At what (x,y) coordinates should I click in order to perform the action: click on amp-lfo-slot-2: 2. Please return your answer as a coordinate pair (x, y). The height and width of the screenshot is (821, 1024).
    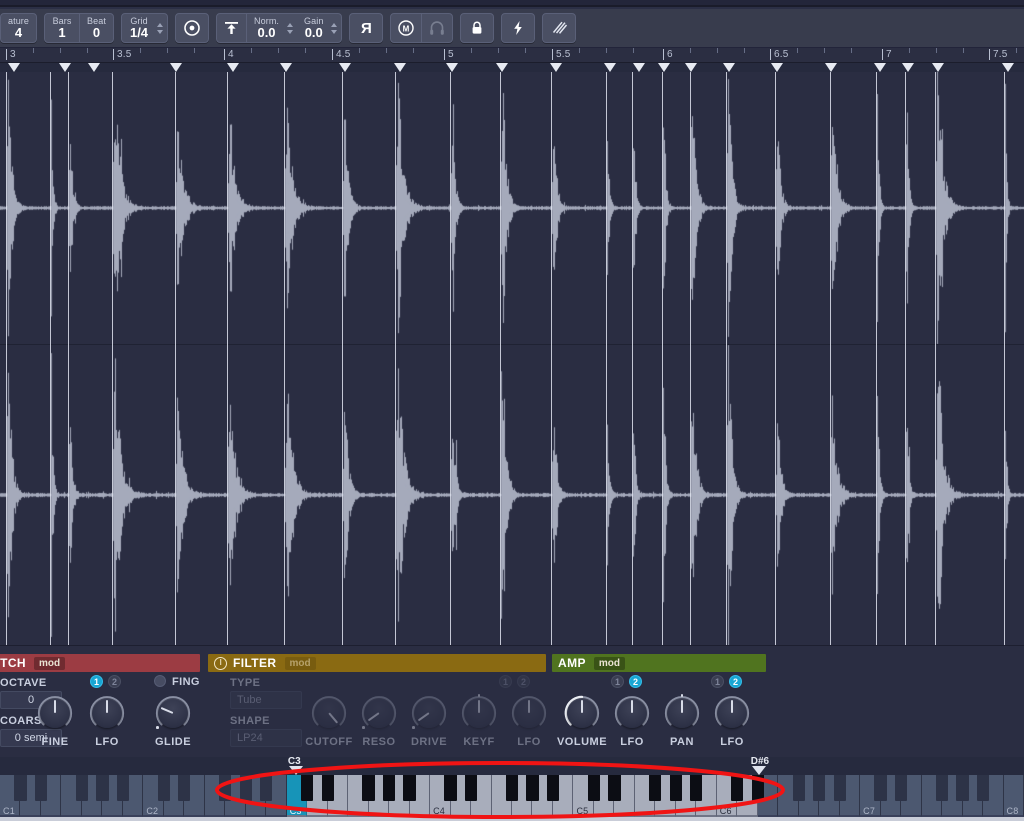
    Looking at the image, I should click on (635, 681).